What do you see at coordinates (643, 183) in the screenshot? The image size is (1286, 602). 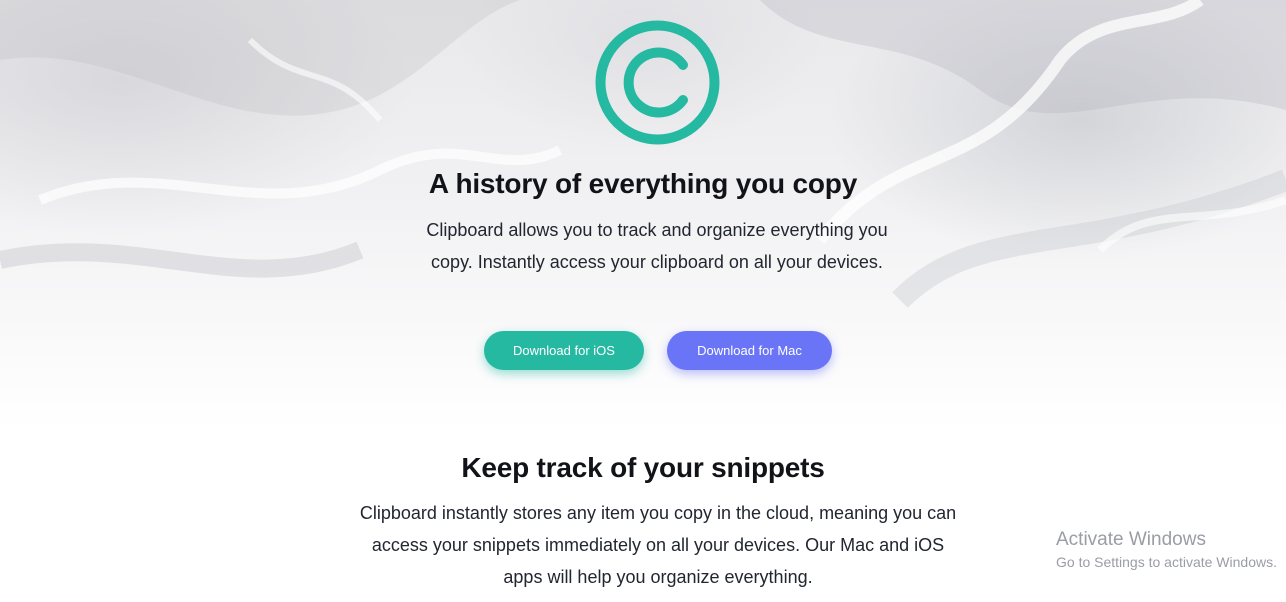 I see `hero-title: A history of everything you copy` at bounding box center [643, 183].